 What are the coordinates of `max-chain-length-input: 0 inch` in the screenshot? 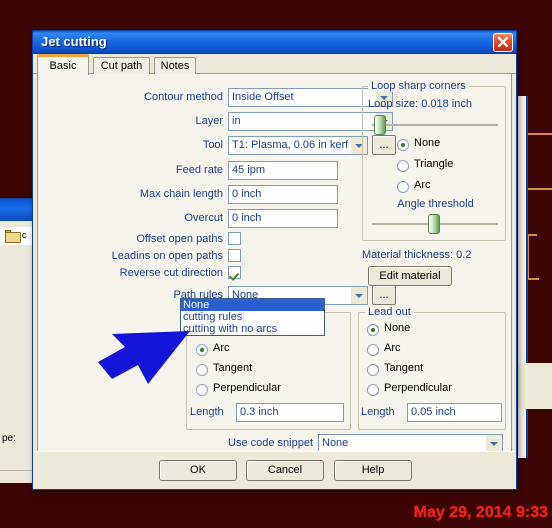 It's located at (283, 194).